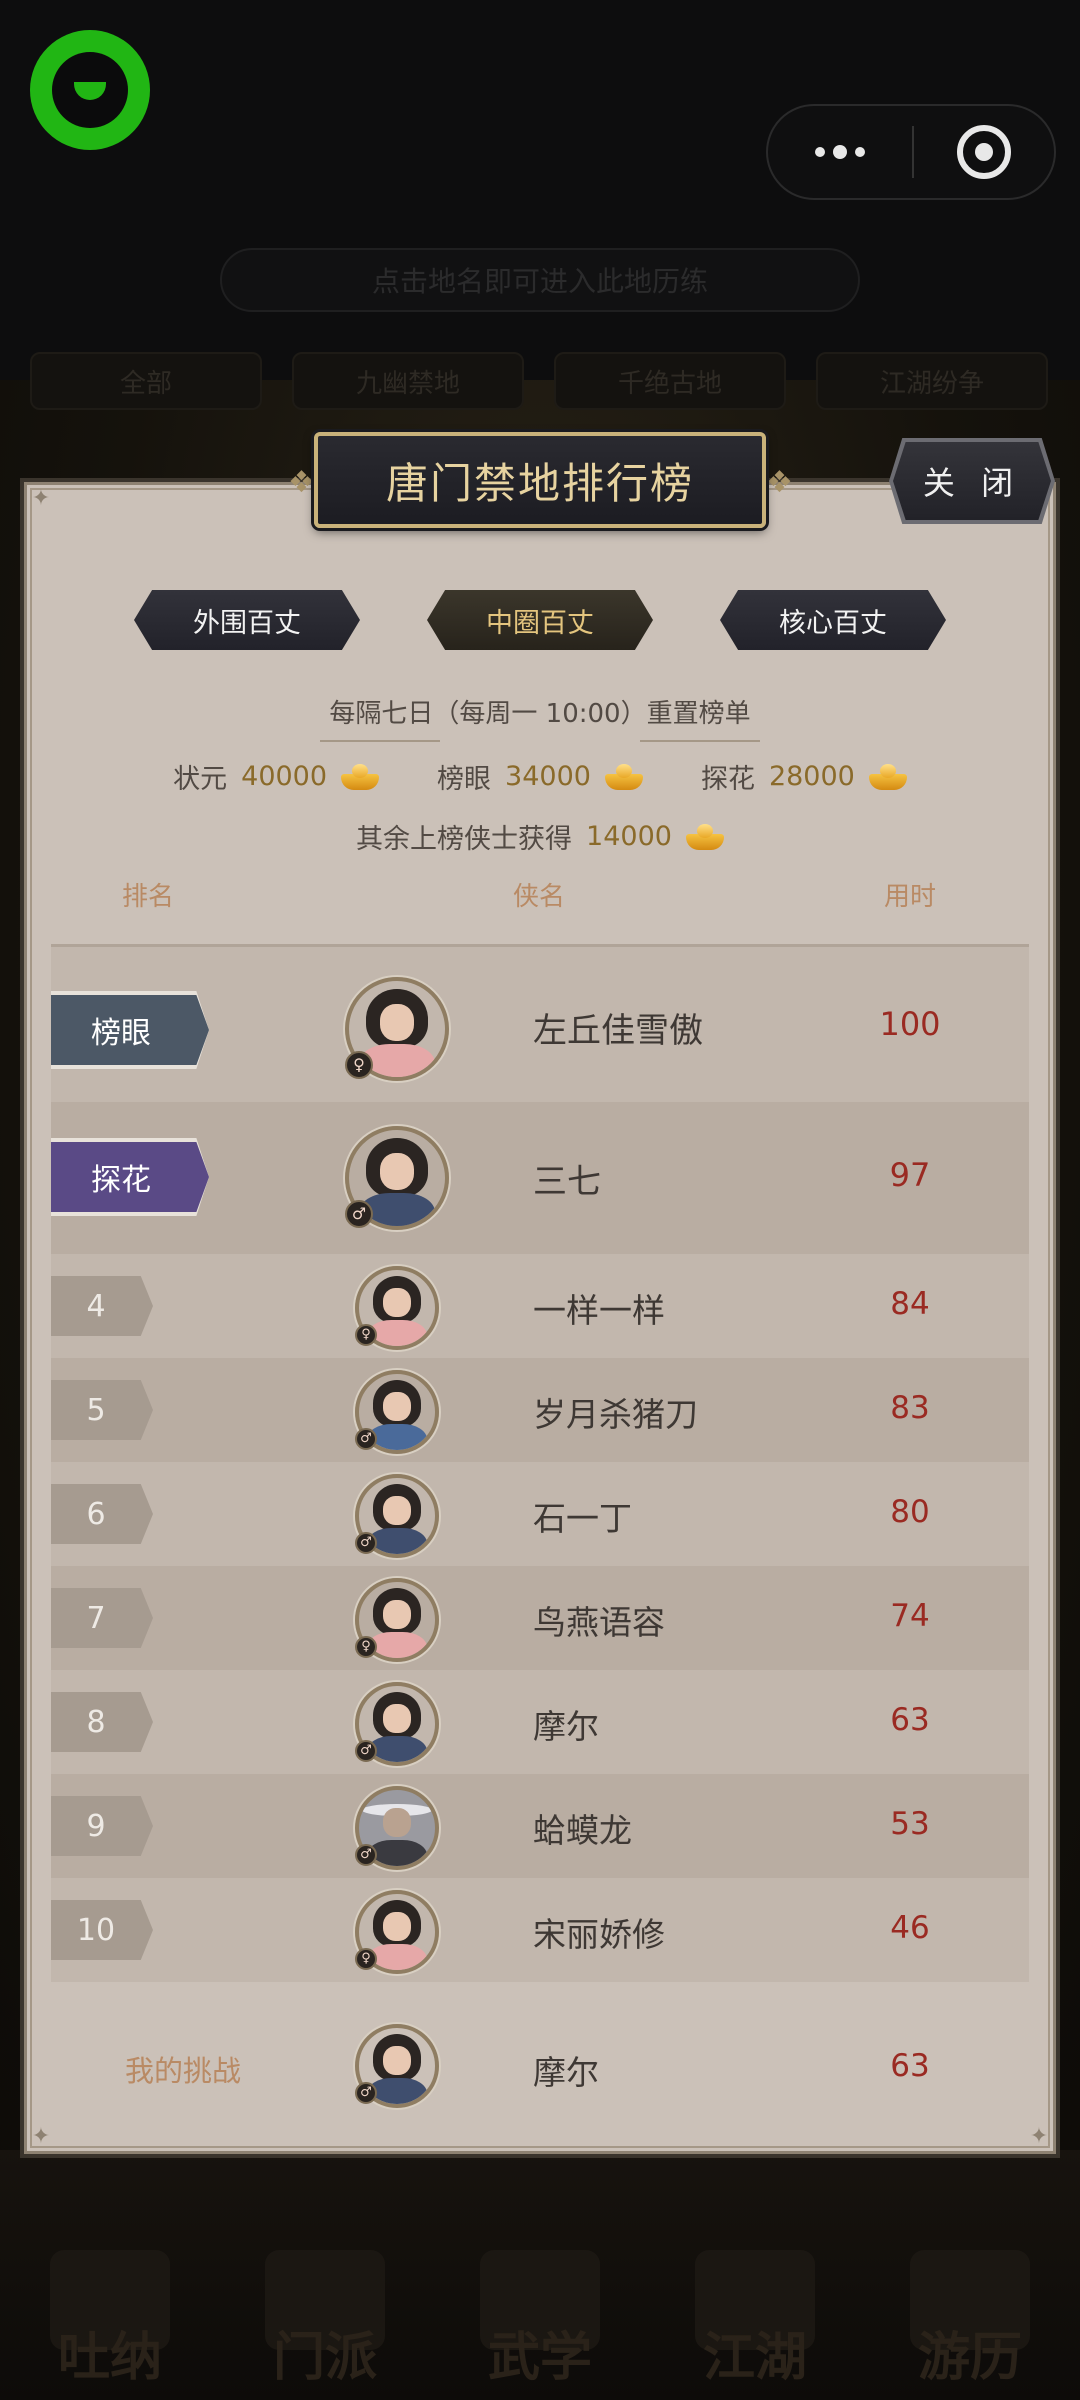 This screenshot has height=2400, width=1080. What do you see at coordinates (804, 776) in the screenshot?
I see `reward-third: 探花 28000` at bounding box center [804, 776].